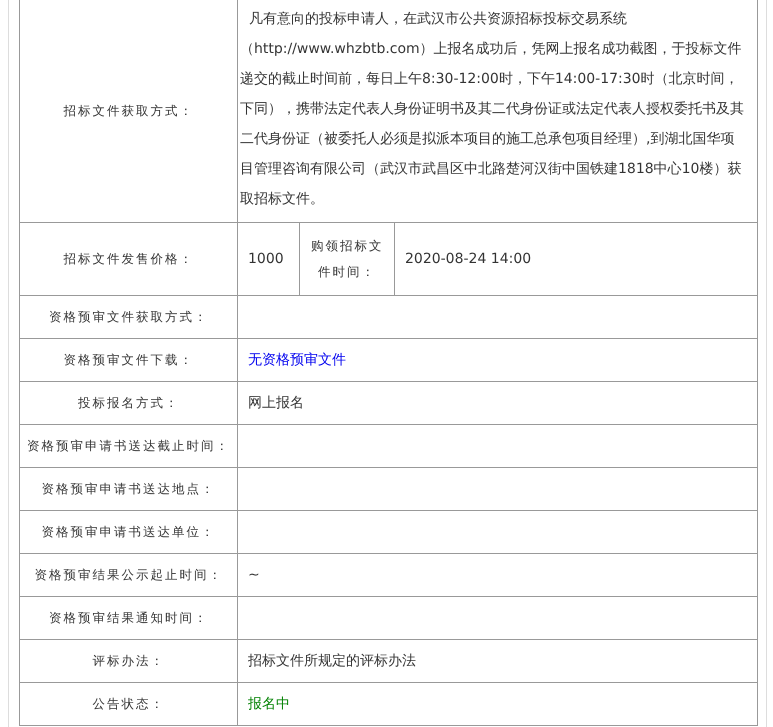 This screenshot has height=727, width=773. Describe the element at coordinates (129, 618) in the screenshot. I see `row-label: 资格预审结果通知时间：` at that location.